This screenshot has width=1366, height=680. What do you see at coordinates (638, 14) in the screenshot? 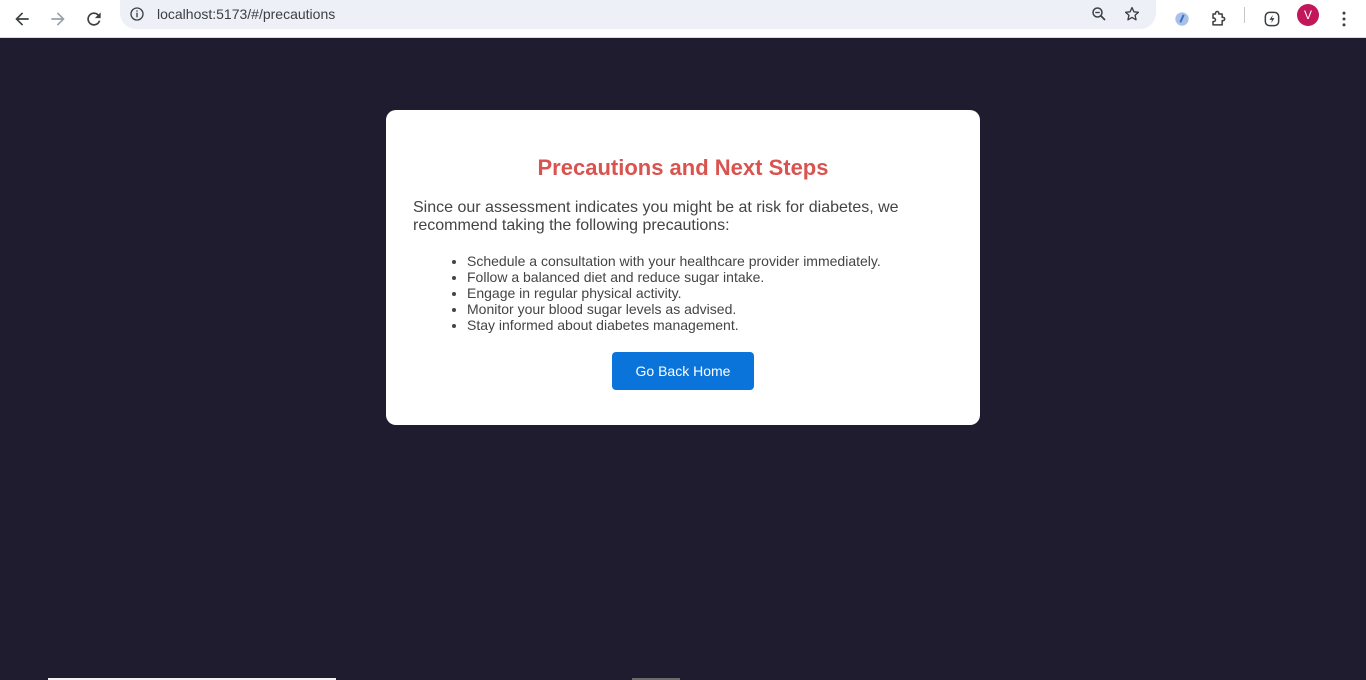
I see `address-bar: localhost:5173/#/precautions` at bounding box center [638, 14].